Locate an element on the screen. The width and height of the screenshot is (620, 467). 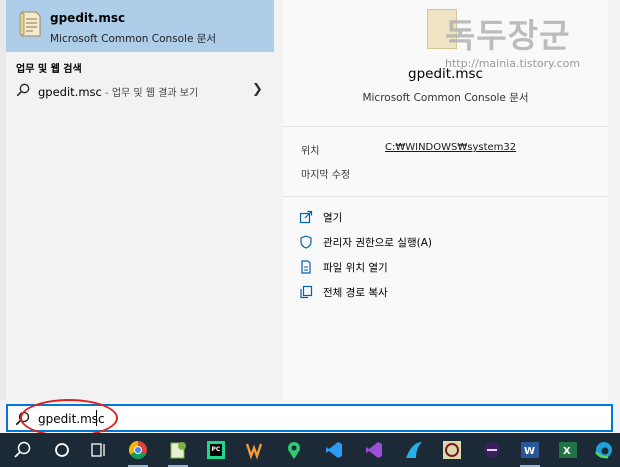
web-search-result: gpedit.msc - 업무 및 웹 결과 보기 ❯ is located at coordinates (140, 91).